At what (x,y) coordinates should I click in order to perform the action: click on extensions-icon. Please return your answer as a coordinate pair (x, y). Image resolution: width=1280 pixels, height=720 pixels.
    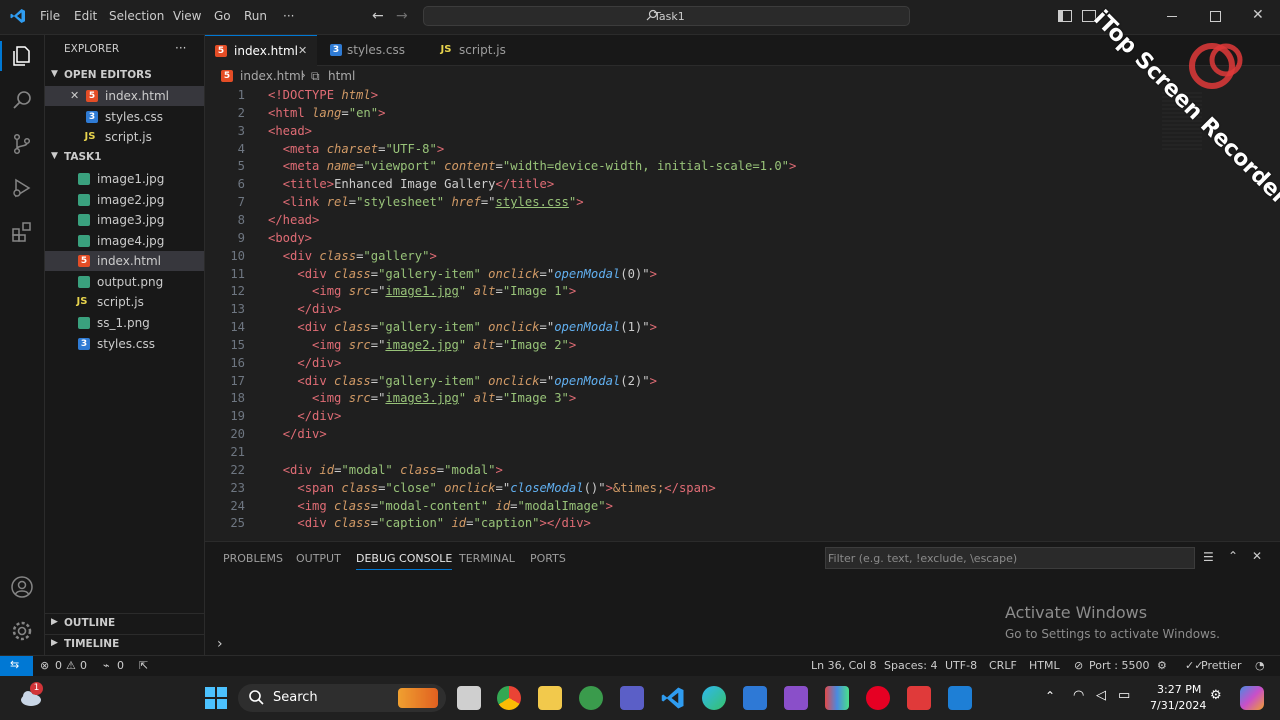
    Looking at the image, I should click on (22, 232).